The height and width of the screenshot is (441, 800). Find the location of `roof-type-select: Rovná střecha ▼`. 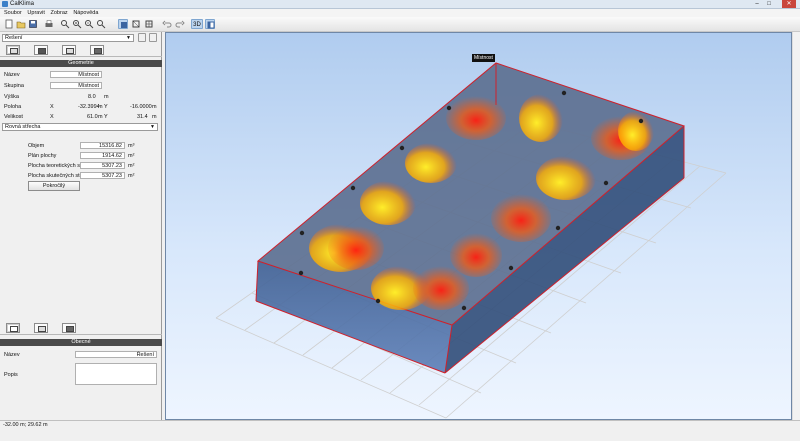

roof-type-select: Rovná střecha ▼ is located at coordinates (80, 127).